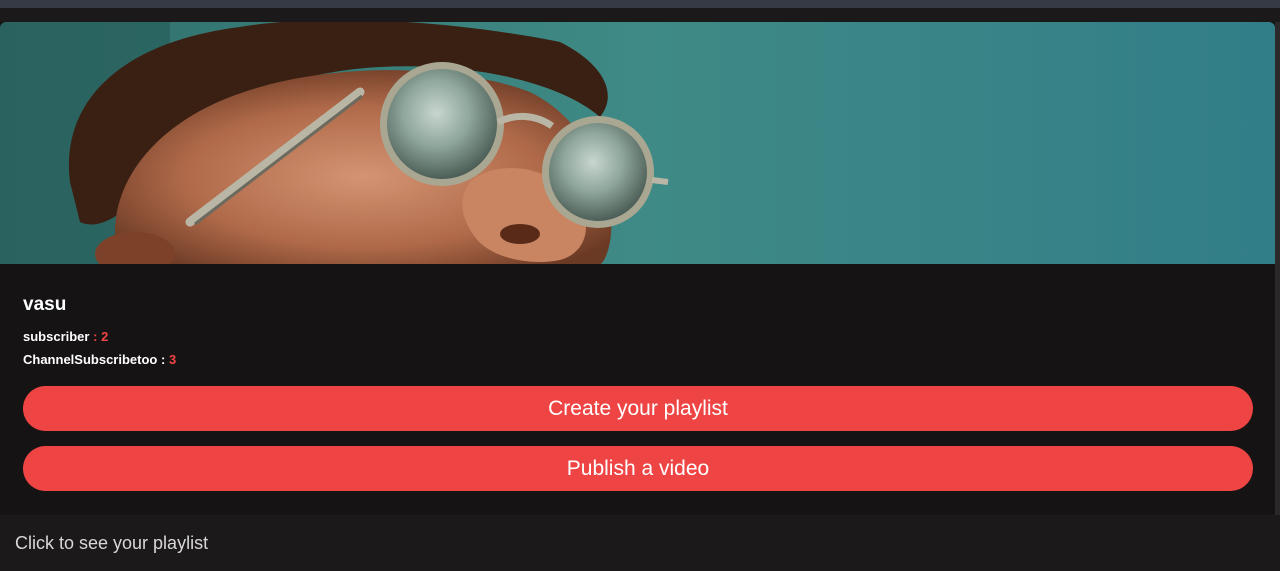 This screenshot has width=1280, height=571. What do you see at coordinates (111, 543) in the screenshot?
I see `see-playlist-link: Click to see your playlist` at bounding box center [111, 543].